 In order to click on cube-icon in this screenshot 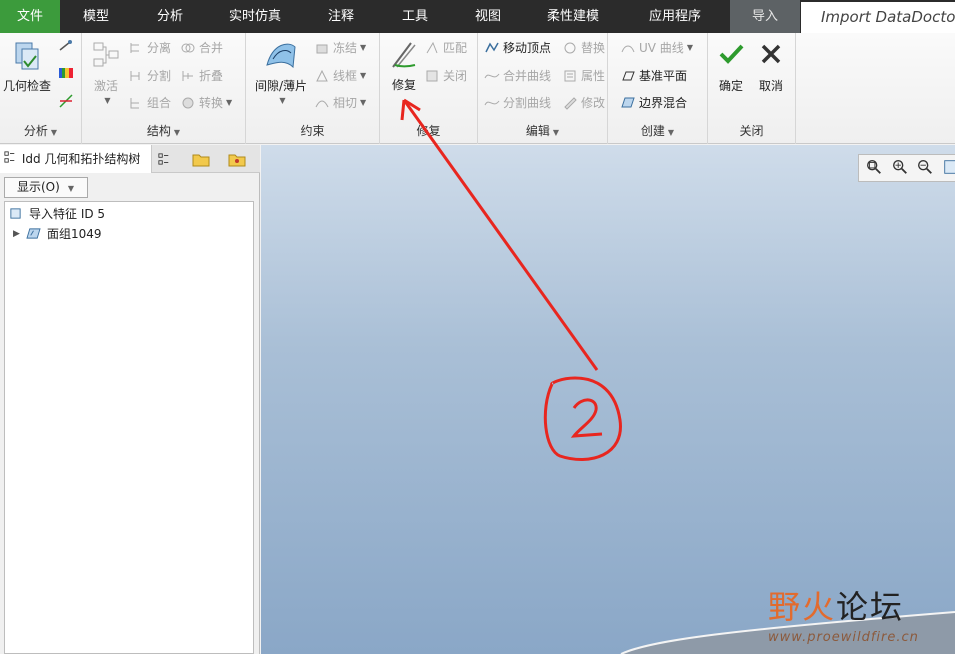, I will do `click(17, 214)`.